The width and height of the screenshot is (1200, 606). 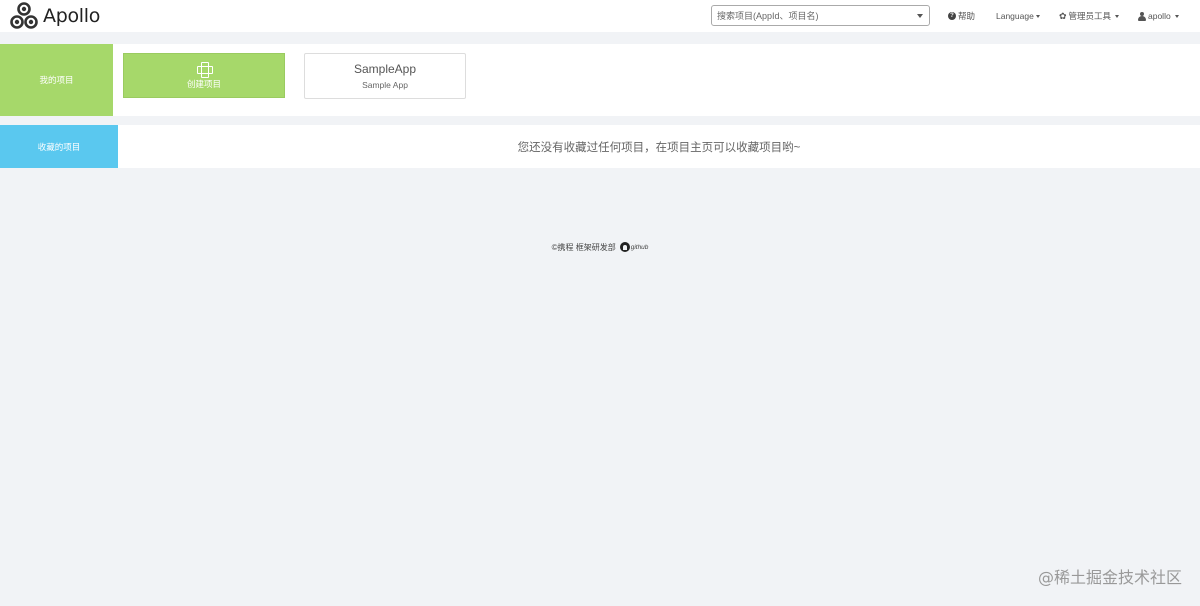 What do you see at coordinates (385, 69) in the screenshot?
I see `app-id: SampleApp` at bounding box center [385, 69].